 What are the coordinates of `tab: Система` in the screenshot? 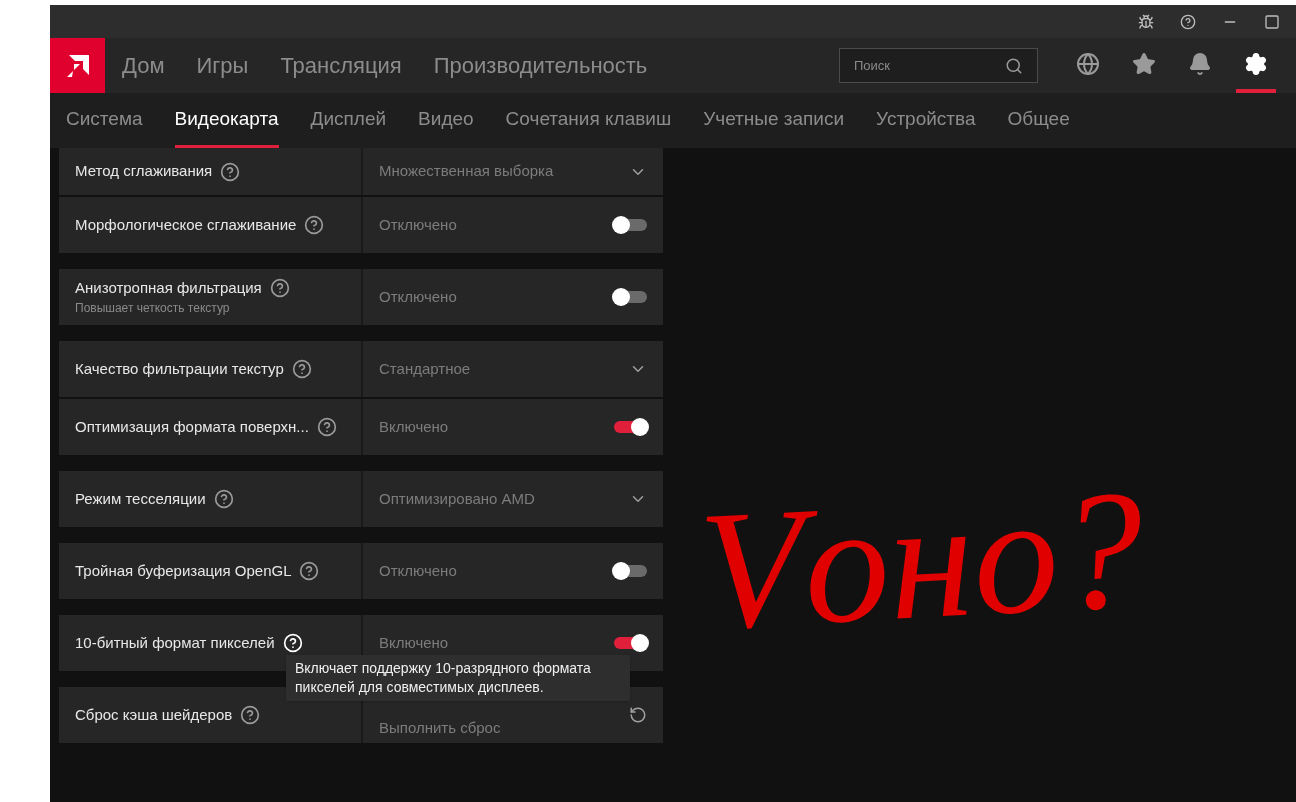 It's located at (104, 120).